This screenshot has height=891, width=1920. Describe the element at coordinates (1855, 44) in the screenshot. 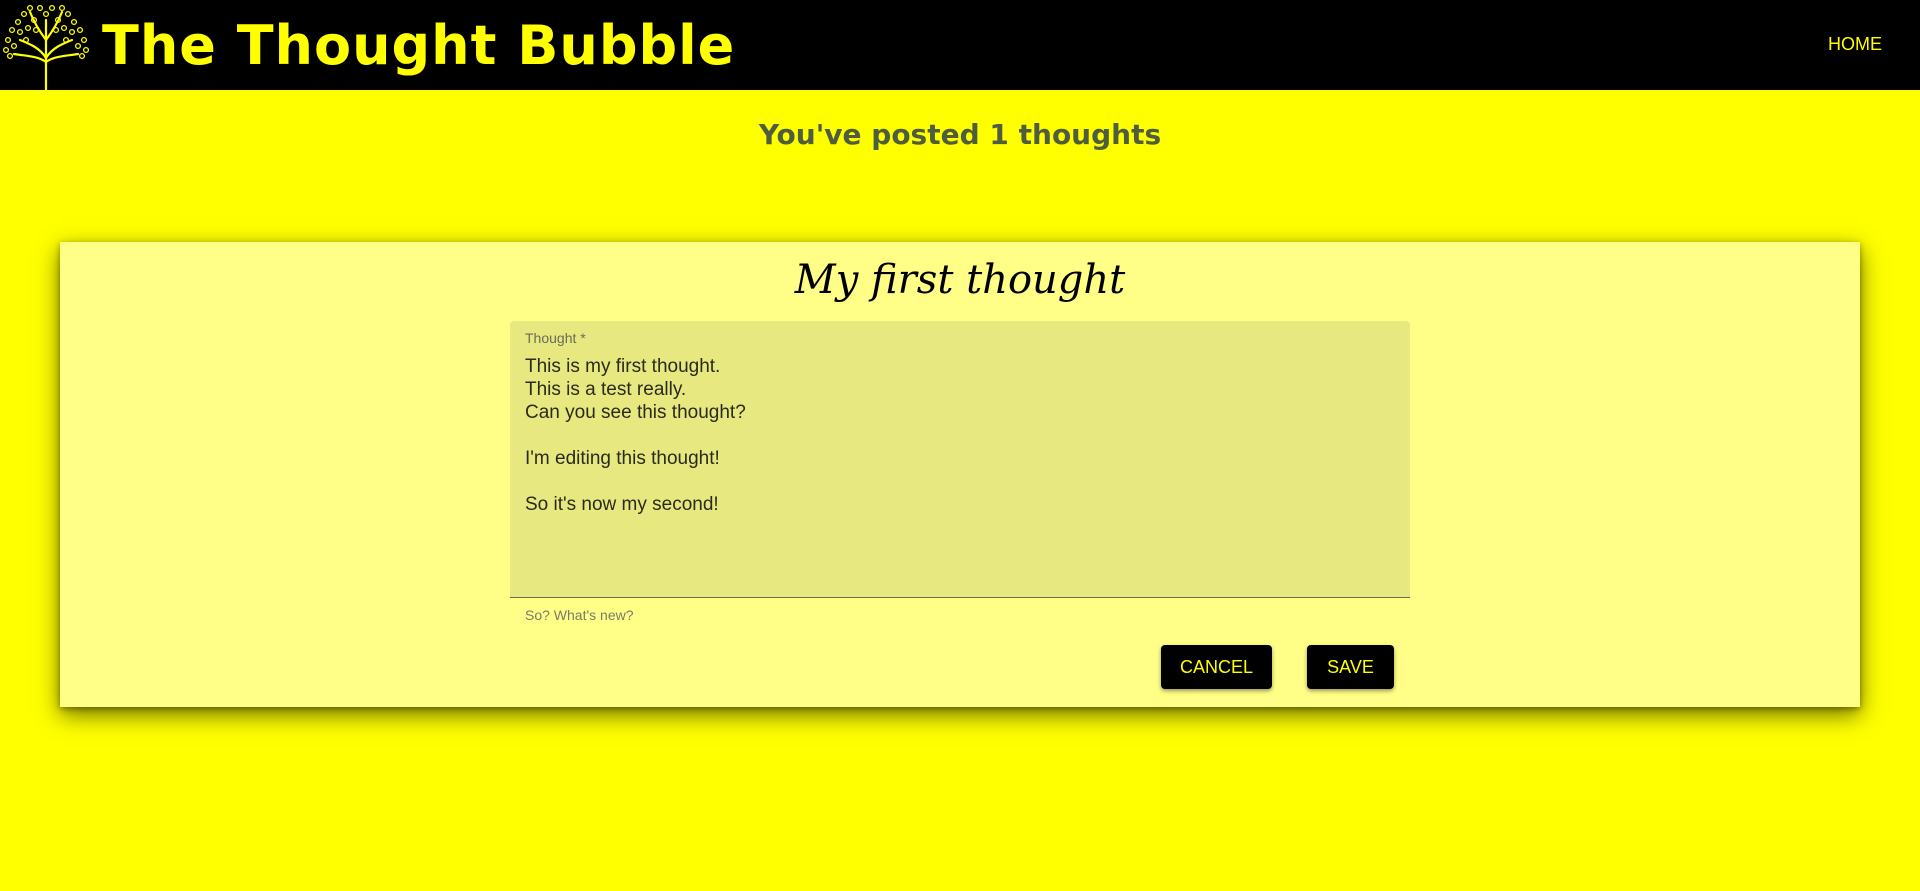

I see `nav-home-link: HOME` at that location.